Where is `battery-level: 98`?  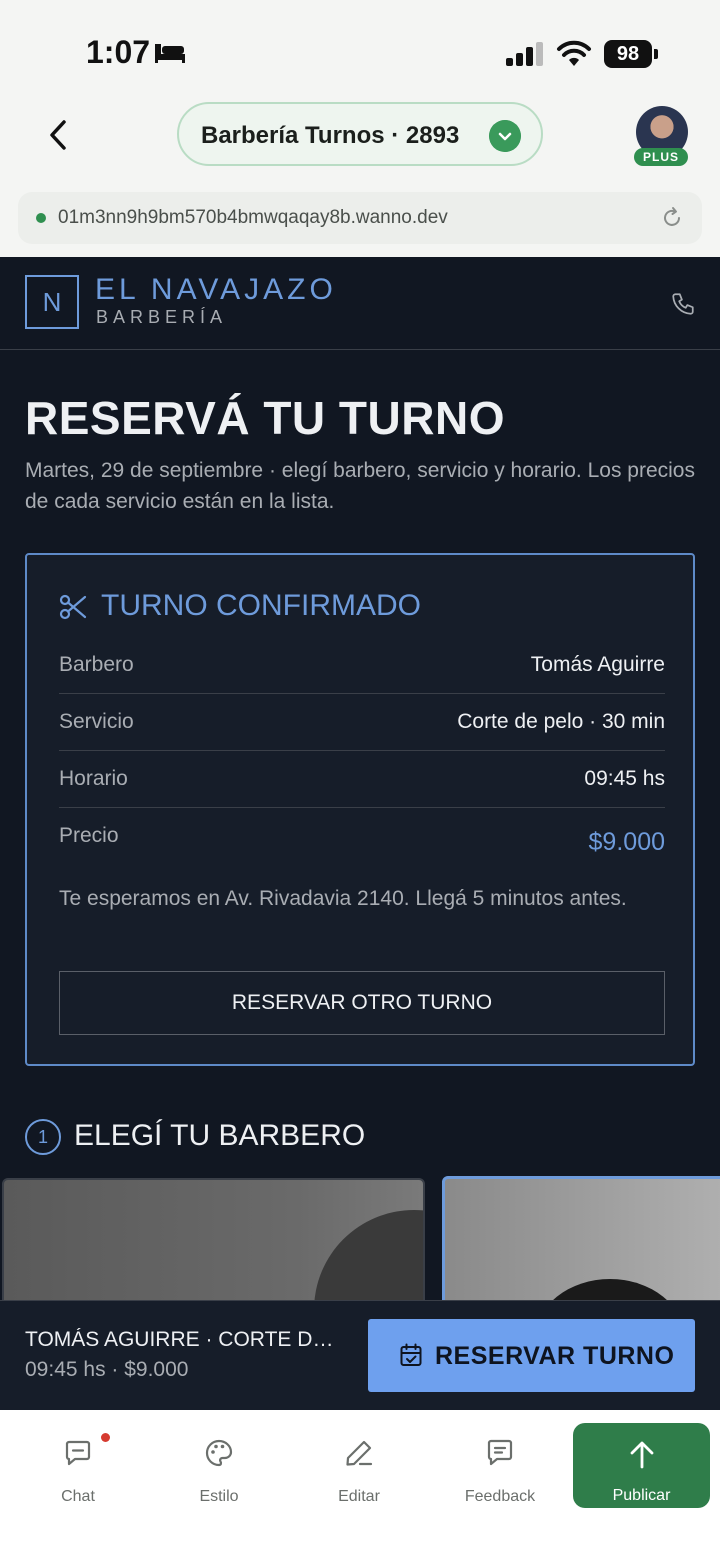 battery-level: 98 is located at coordinates (628, 54).